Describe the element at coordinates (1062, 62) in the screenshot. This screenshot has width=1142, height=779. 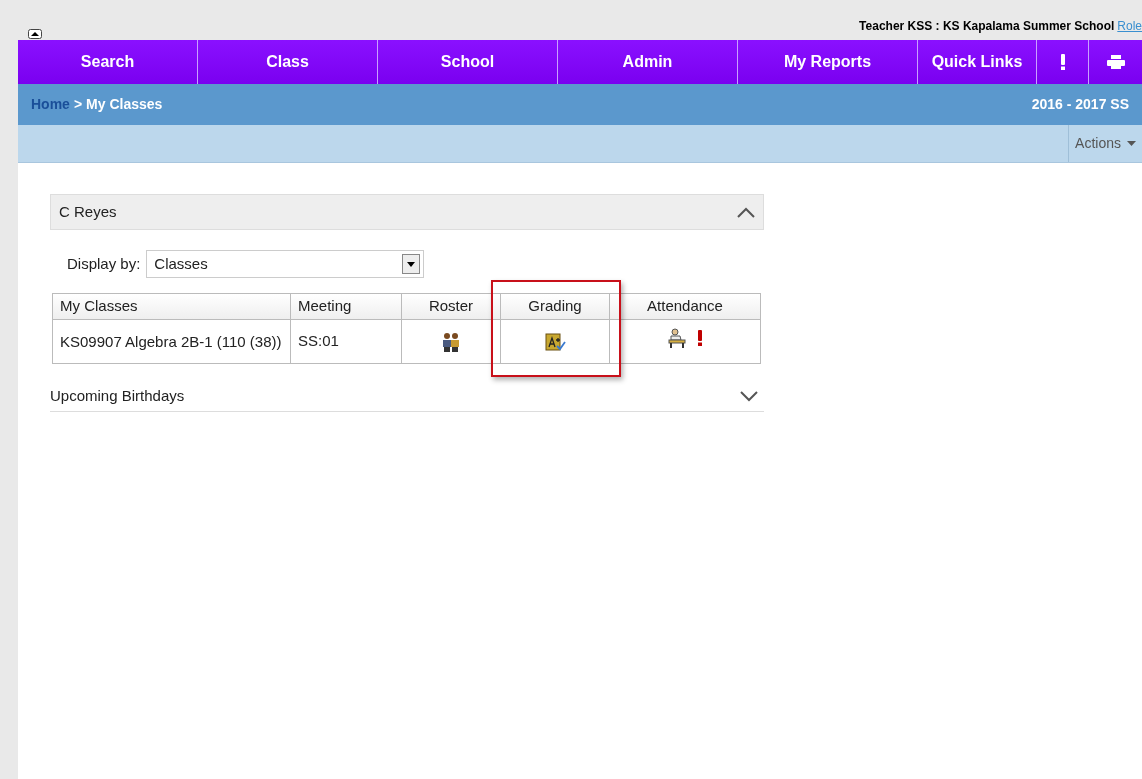
I see `exclamation-icon` at that location.